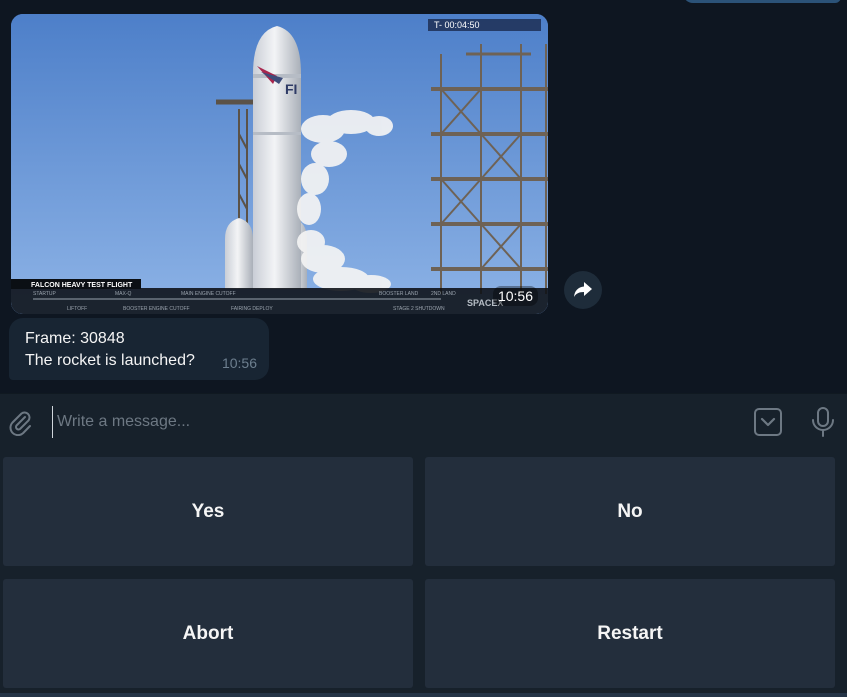 Image resolution: width=847 pixels, height=697 pixels. What do you see at coordinates (82, 285) in the screenshot?
I see `flight-banner: FALCON HEAVY TEST FLIGHT` at bounding box center [82, 285].